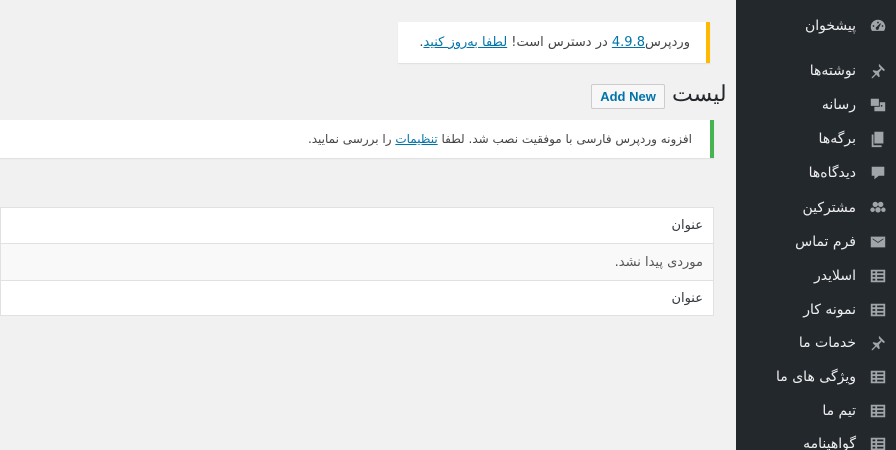 This screenshot has height=450, width=896. What do you see at coordinates (559, 42) in the screenshot?
I see `update-notice-middle: در دسترس است!` at bounding box center [559, 42].